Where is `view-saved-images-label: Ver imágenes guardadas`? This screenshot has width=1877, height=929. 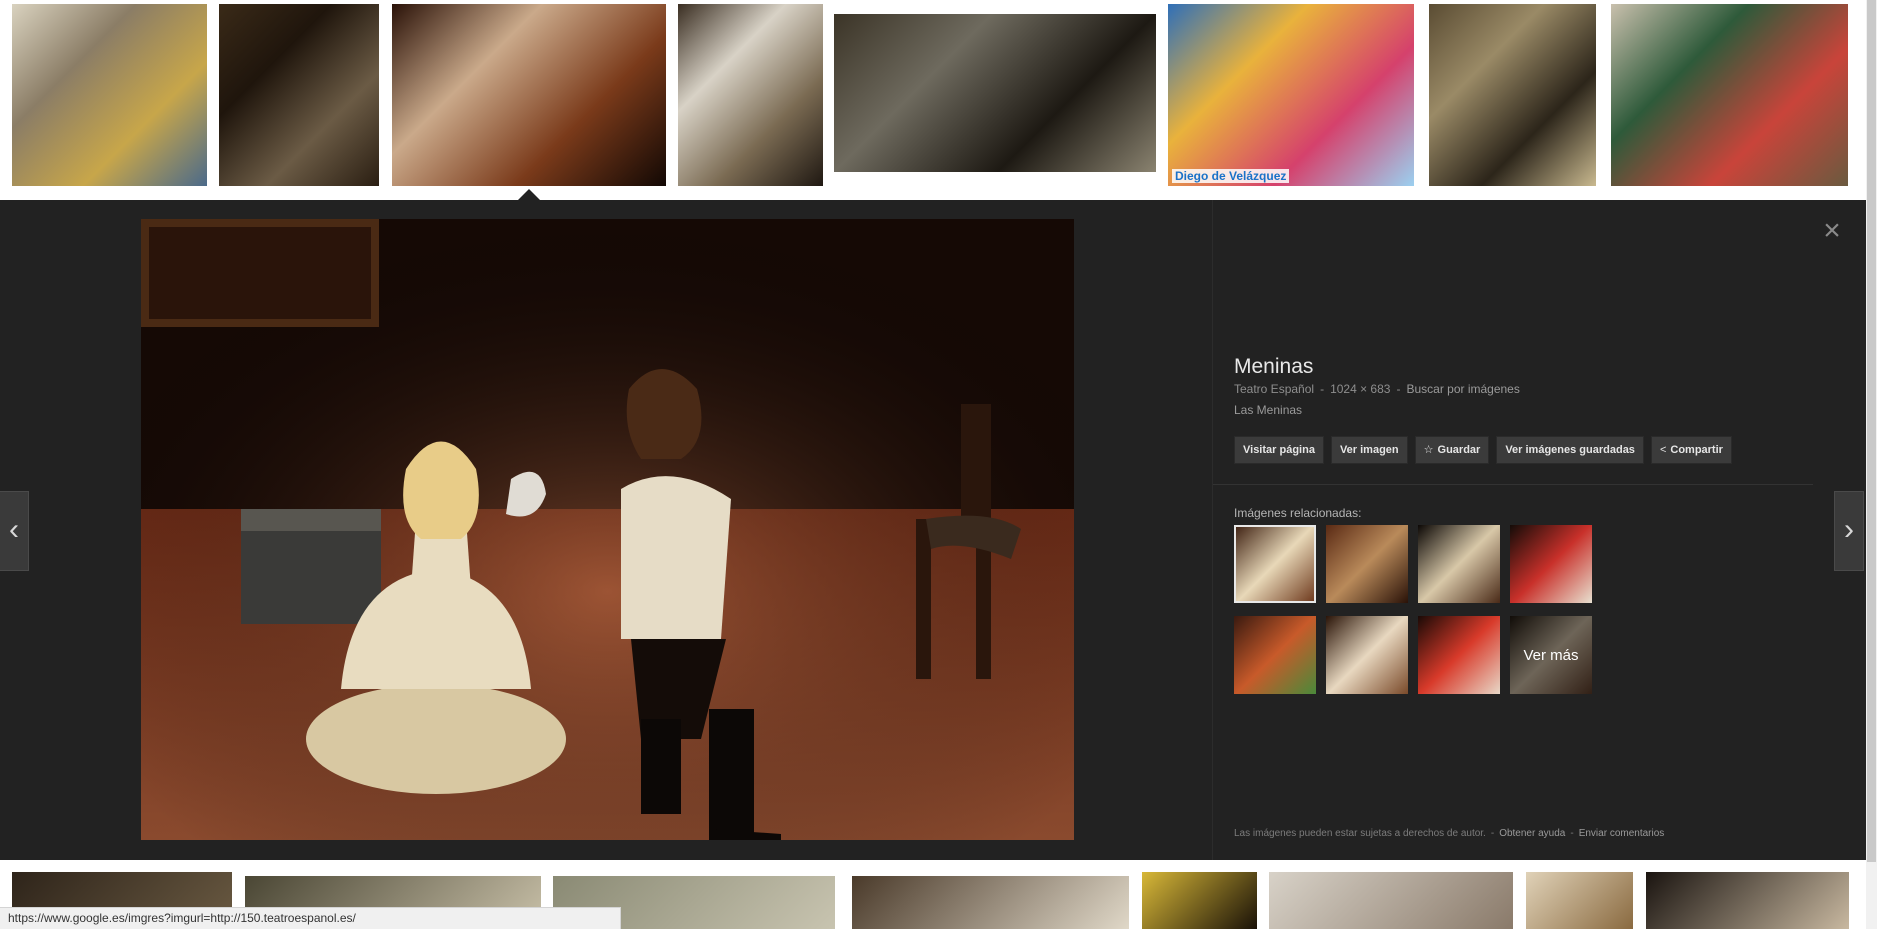 view-saved-images-label: Ver imágenes guardadas is located at coordinates (1570, 450).